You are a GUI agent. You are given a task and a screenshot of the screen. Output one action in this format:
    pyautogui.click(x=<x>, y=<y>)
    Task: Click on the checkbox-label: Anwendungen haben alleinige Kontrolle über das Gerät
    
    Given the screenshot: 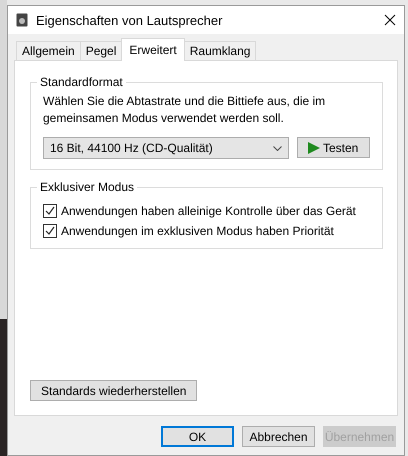 What is the action you would take?
    pyautogui.click(x=208, y=211)
    